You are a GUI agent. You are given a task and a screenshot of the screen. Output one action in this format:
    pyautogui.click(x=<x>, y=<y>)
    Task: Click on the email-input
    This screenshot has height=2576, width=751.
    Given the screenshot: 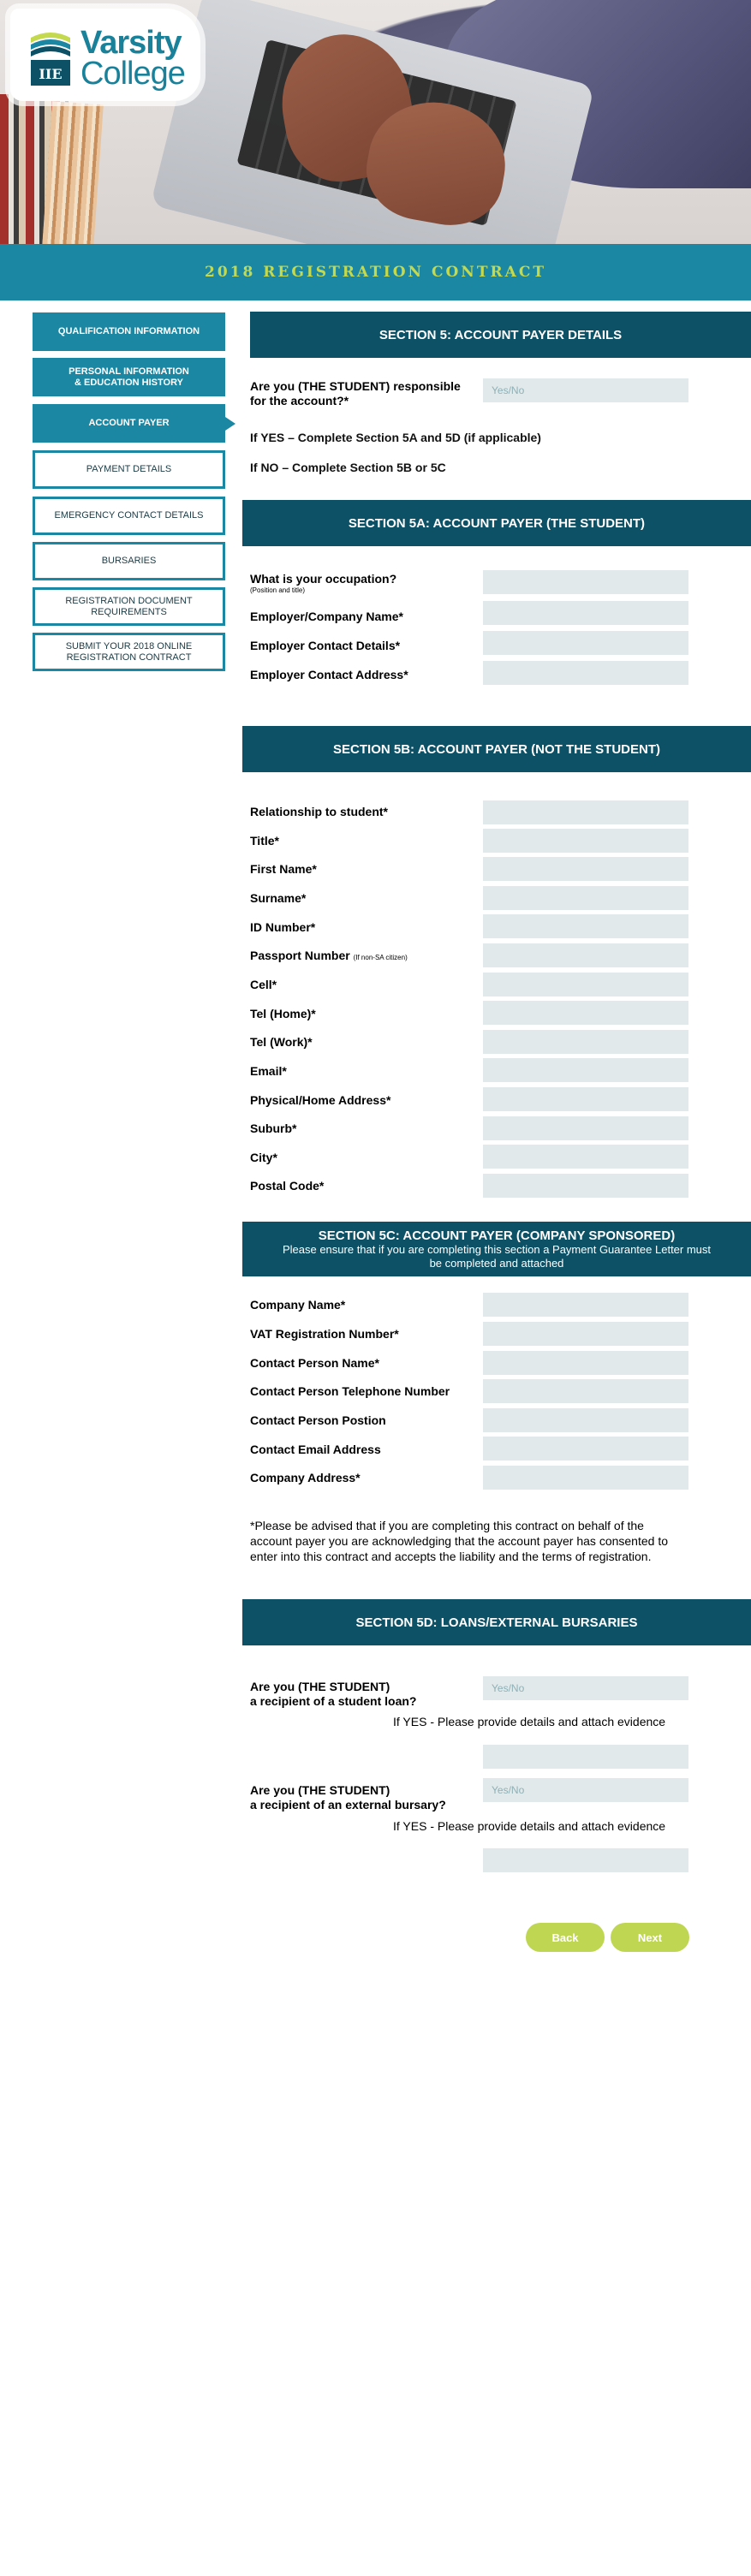 What is the action you would take?
    pyautogui.click(x=586, y=1070)
    